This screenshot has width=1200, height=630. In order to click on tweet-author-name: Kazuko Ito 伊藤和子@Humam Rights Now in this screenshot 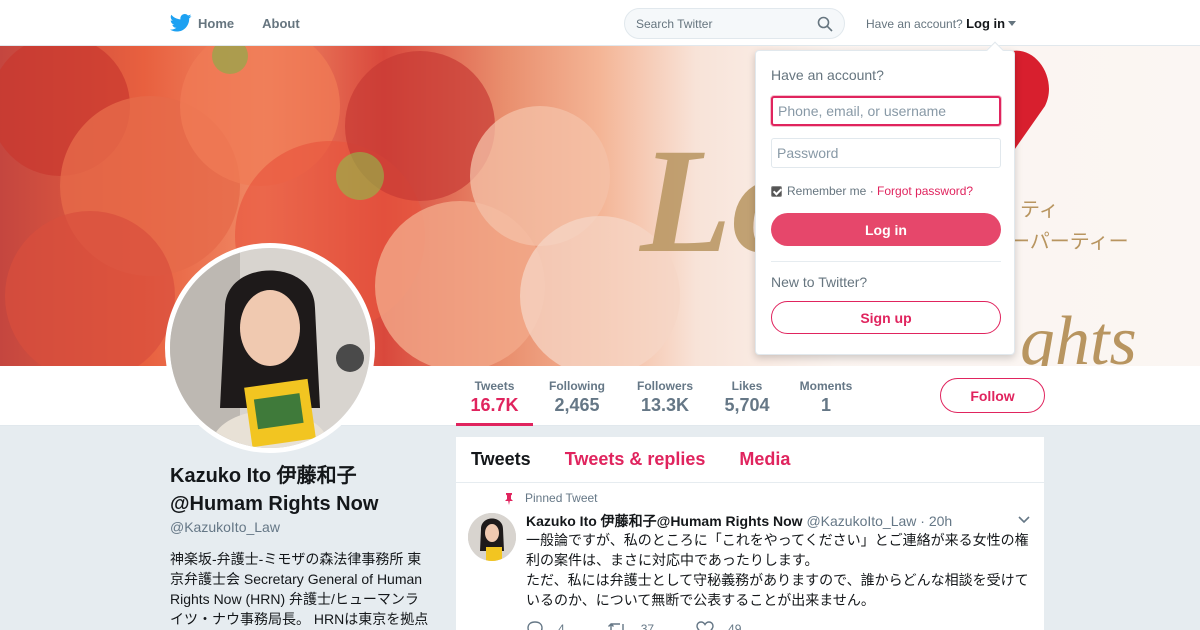, I will do `click(664, 521)`.